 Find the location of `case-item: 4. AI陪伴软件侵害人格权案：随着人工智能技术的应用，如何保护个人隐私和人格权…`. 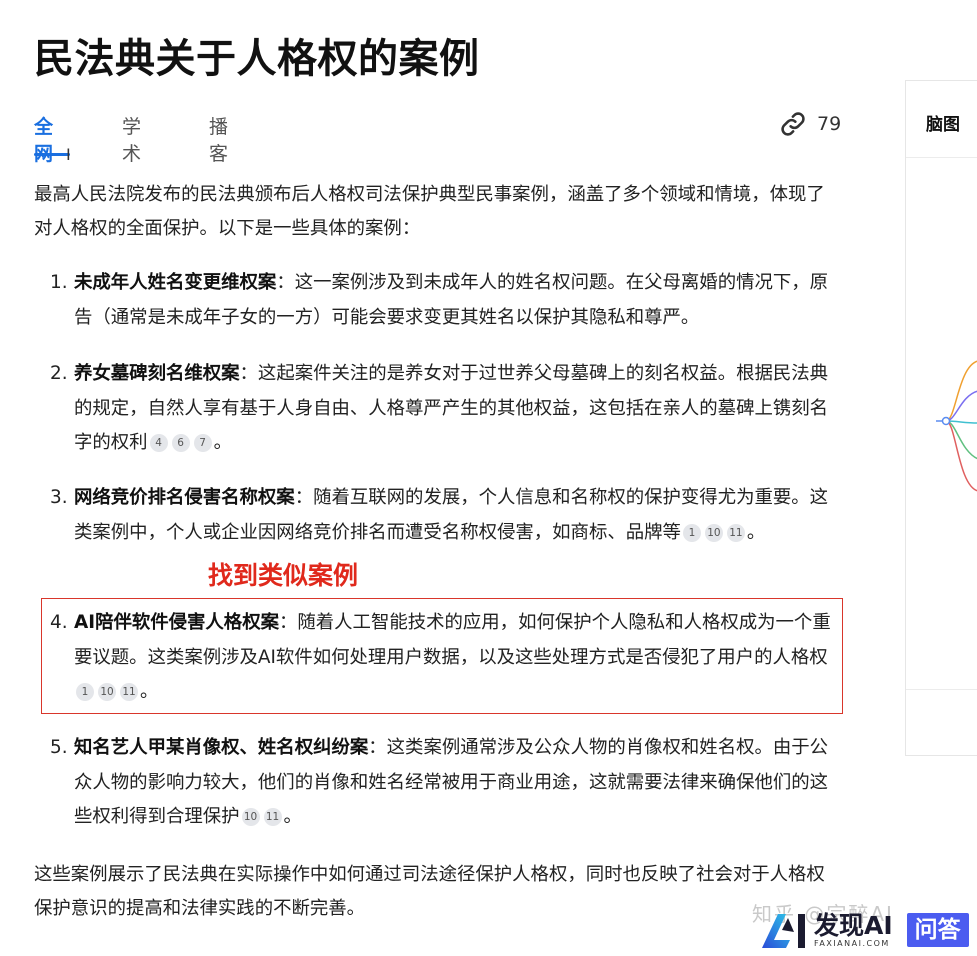

case-item: 4. AI陪伴软件侵害人格权案：随着人工智能技术的应用，如何保护个人隐私和人格权… is located at coordinates (440, 658).